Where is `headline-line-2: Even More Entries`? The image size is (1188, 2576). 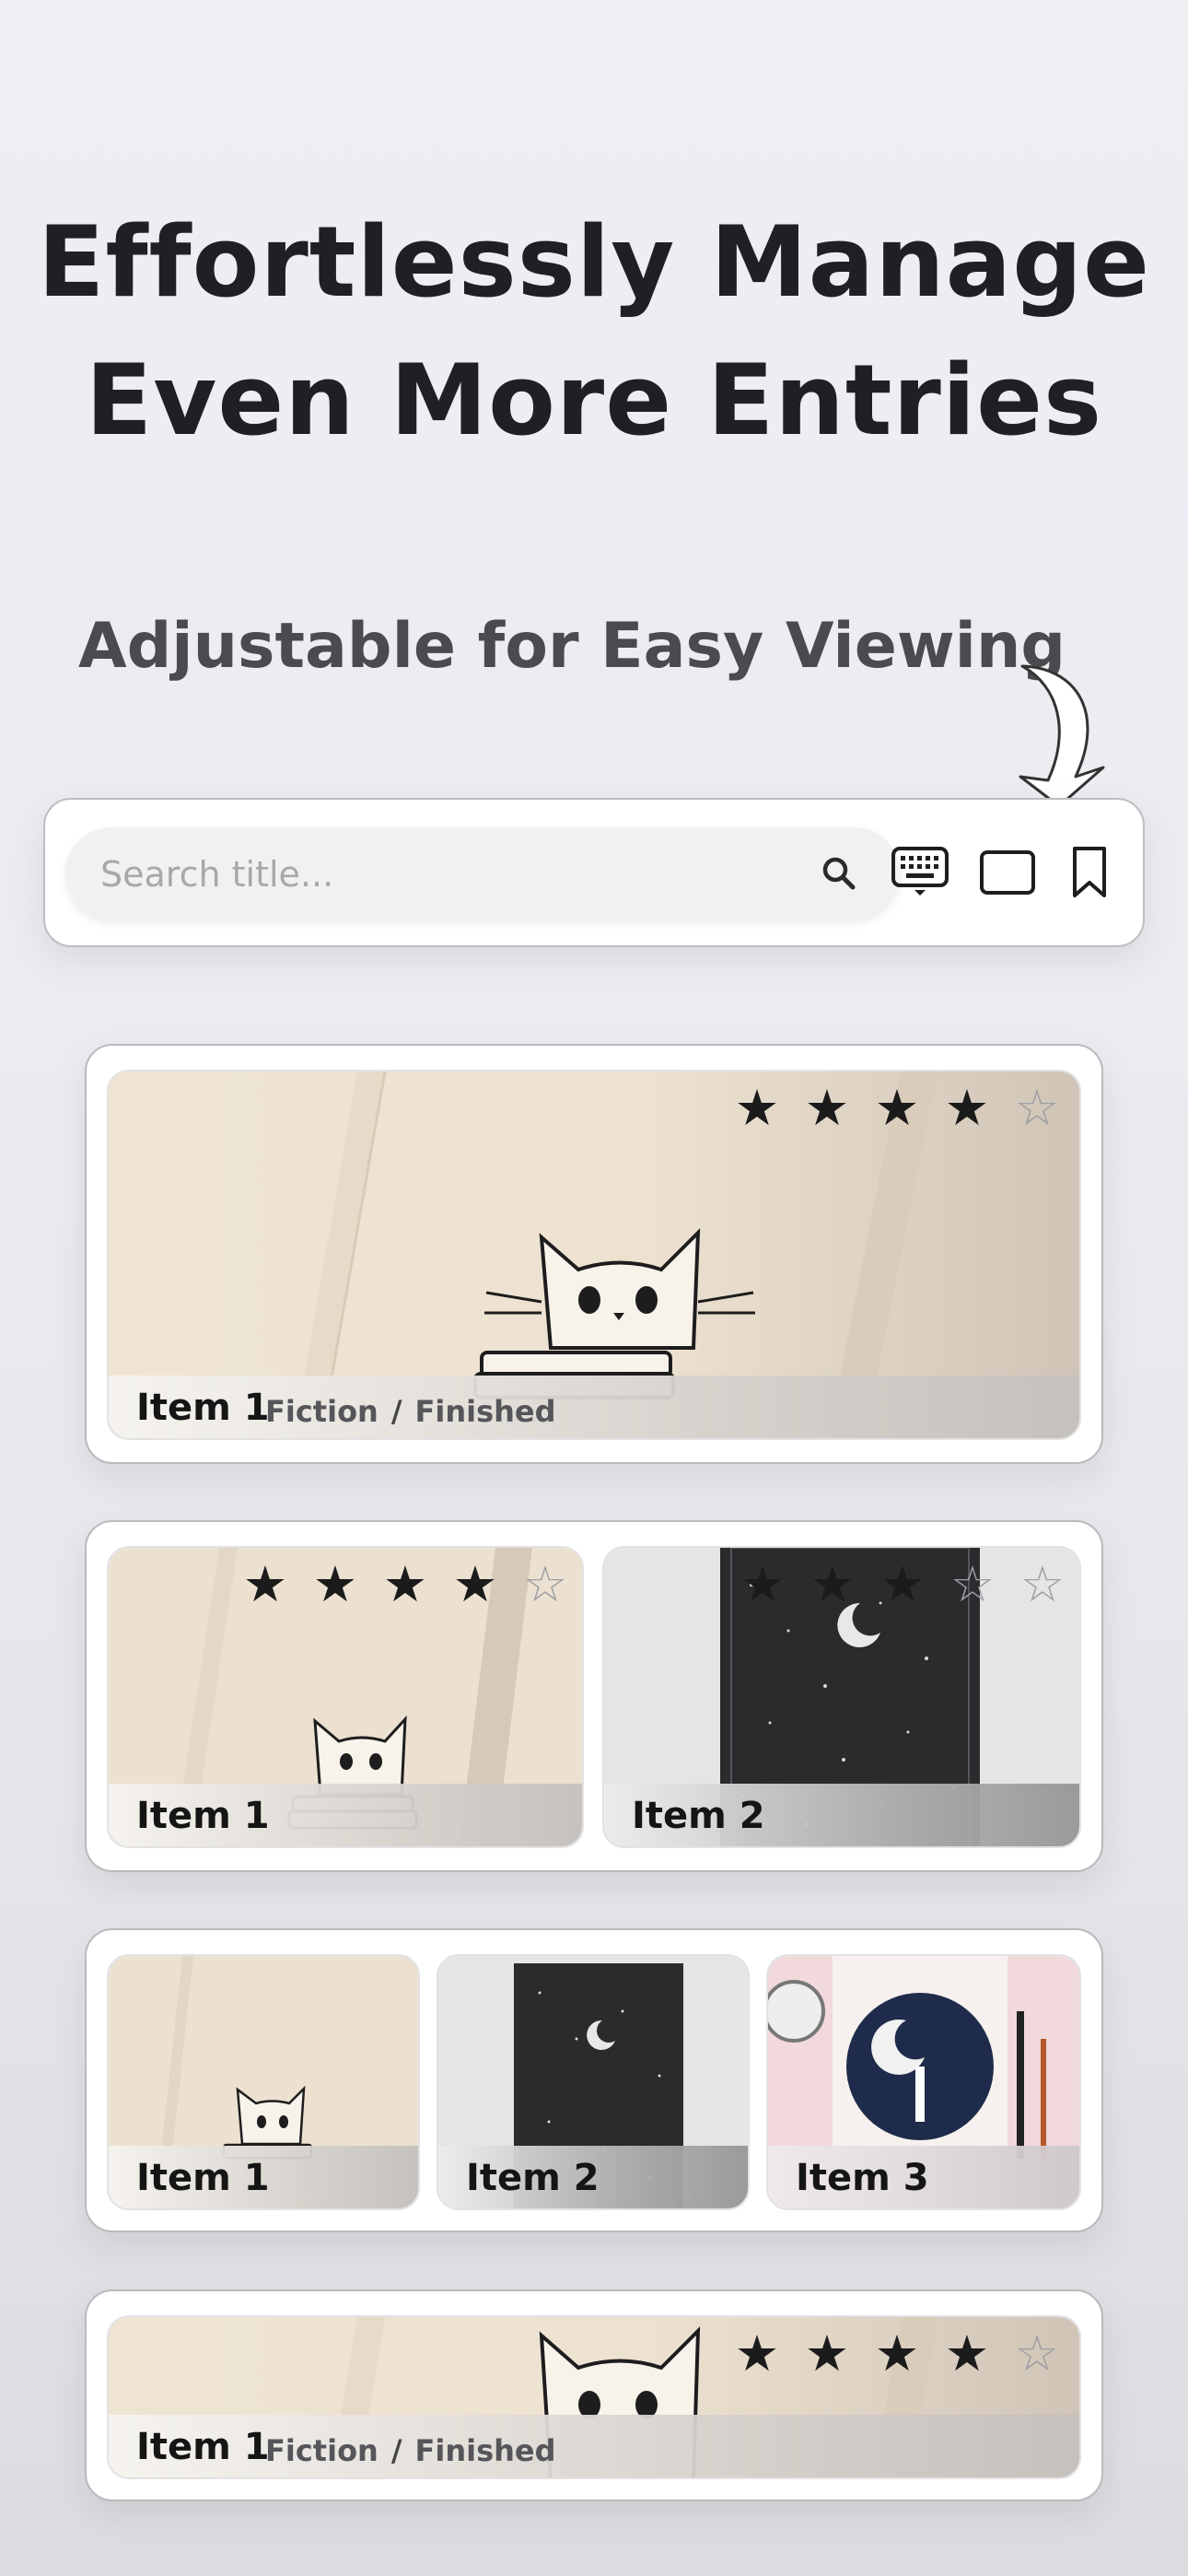 headline-line-2: Even More Entries is located at coordinates (594, 400).